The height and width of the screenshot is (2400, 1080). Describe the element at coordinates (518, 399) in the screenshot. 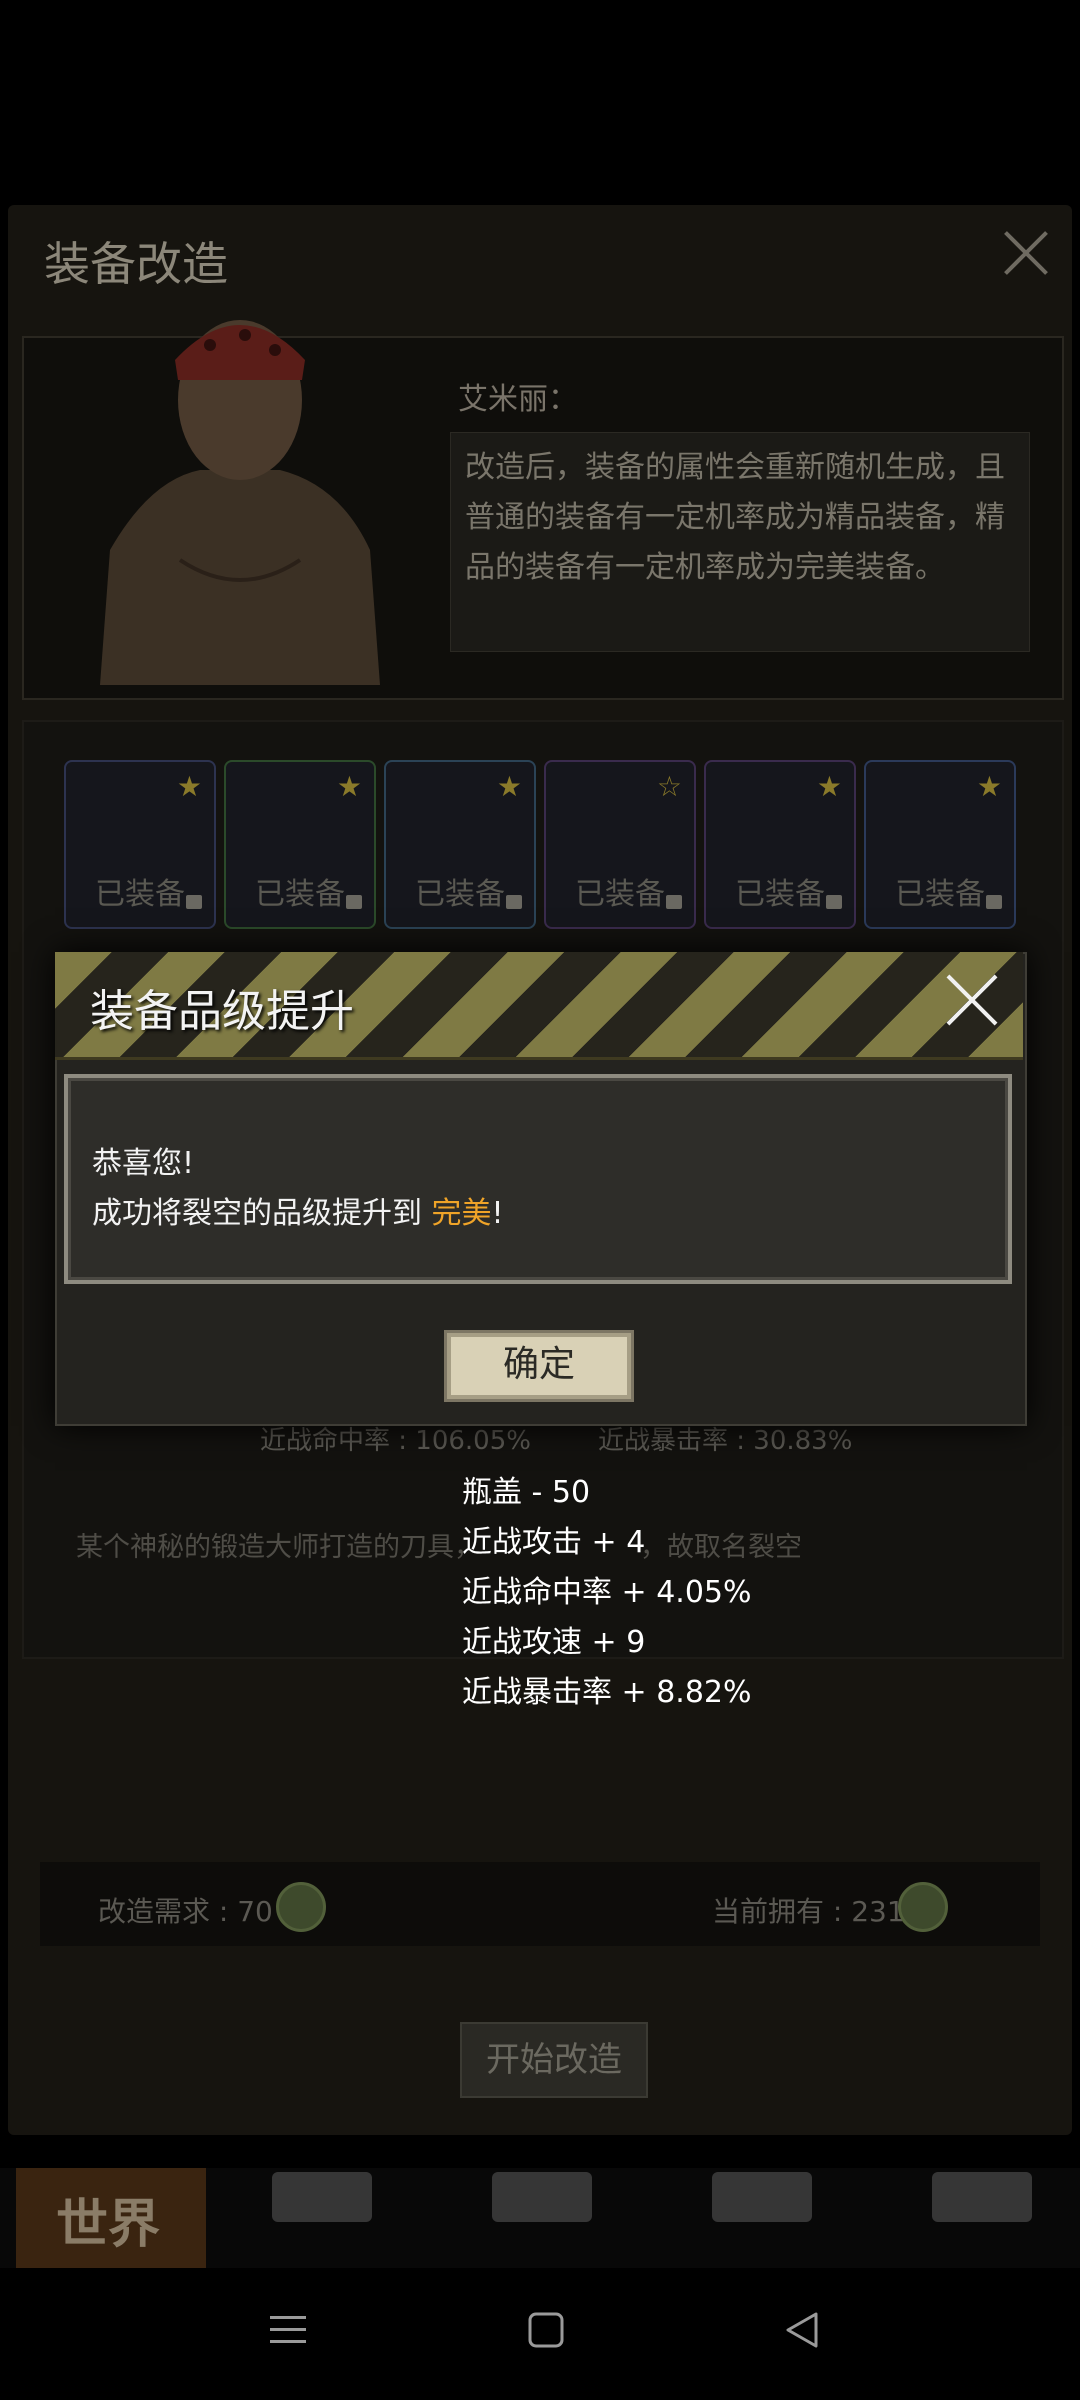

I see `npc-name: 艾米丽：` at that location.